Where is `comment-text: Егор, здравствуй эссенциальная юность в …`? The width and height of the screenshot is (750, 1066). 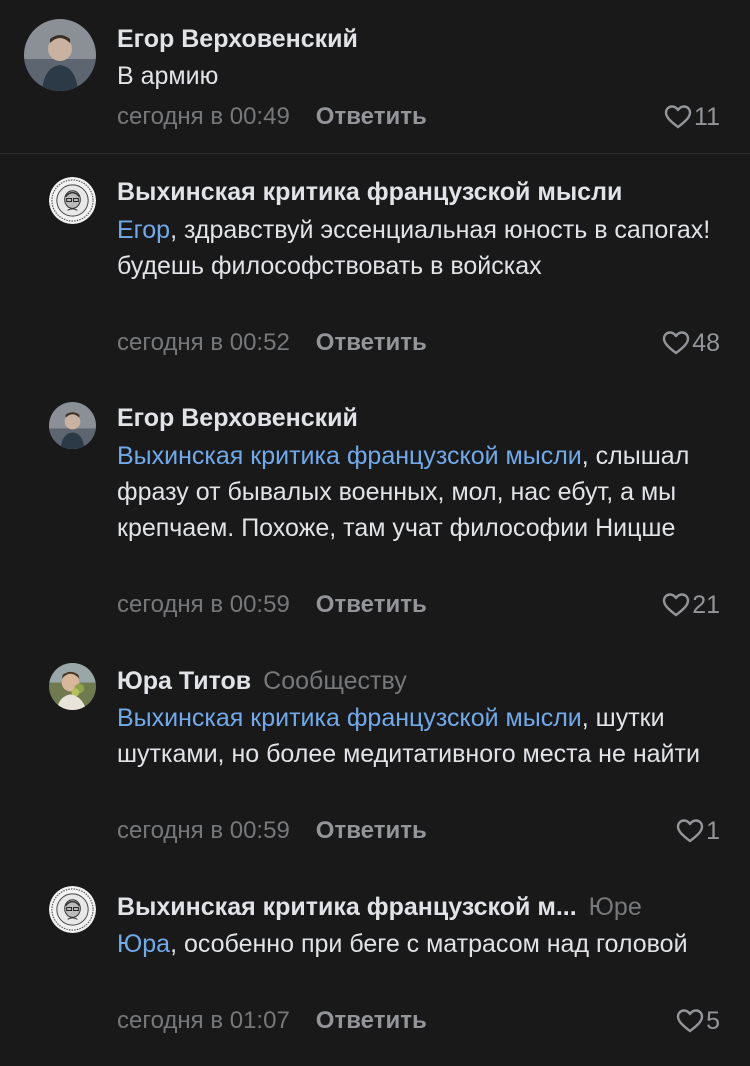 comment-text: Егор, здравствуй эссенциальная юность в … is located at coordinates (417, 248).